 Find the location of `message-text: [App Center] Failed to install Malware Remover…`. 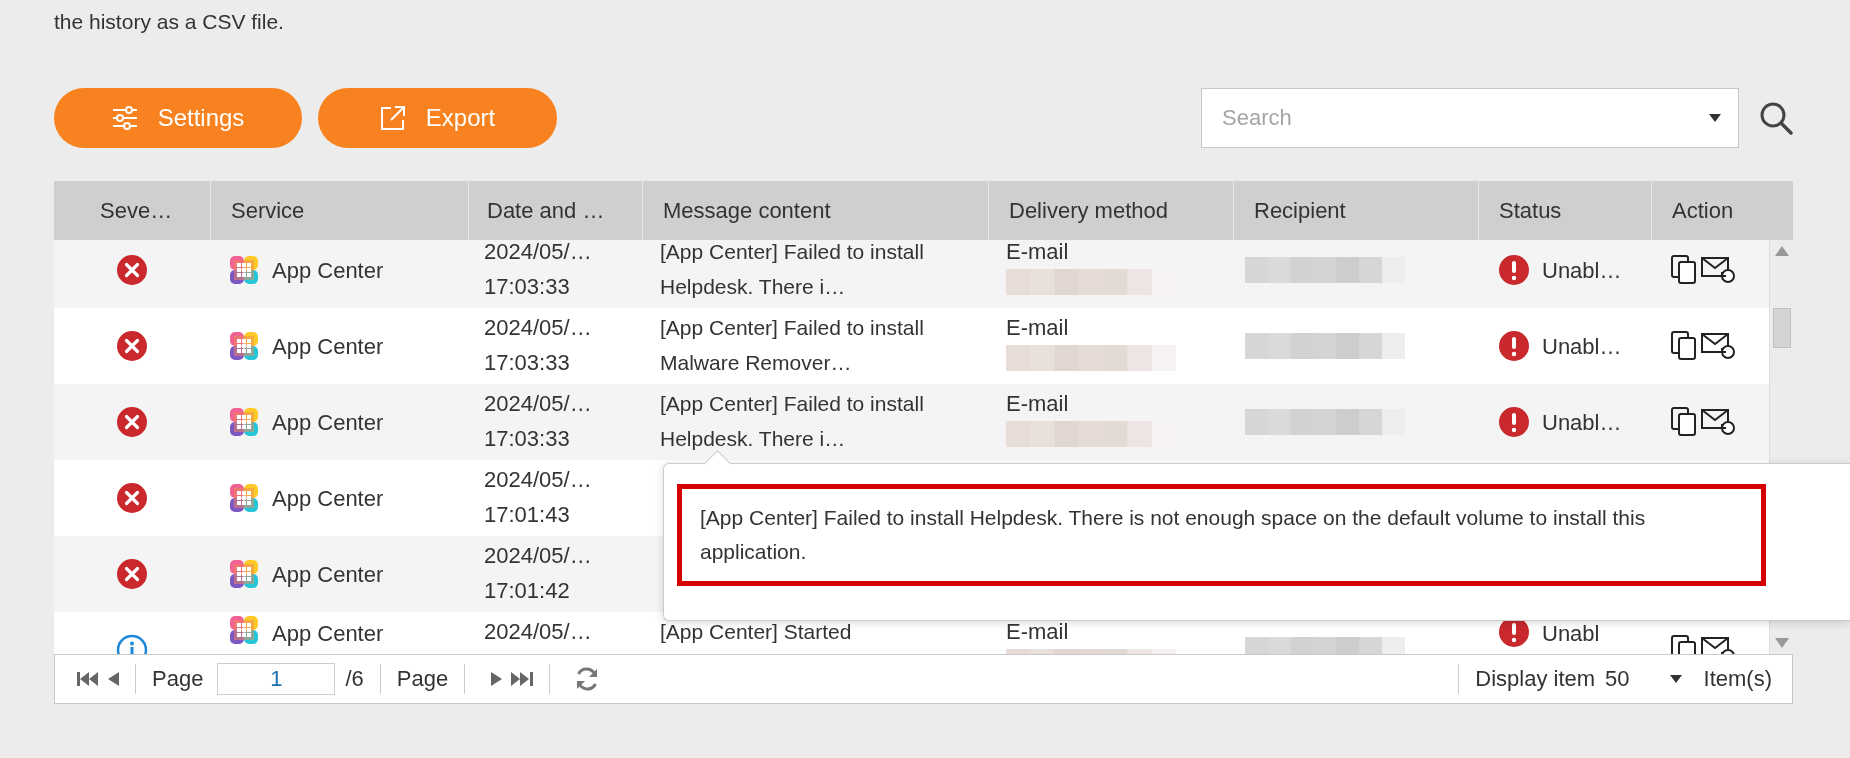

message-text: [App Center] Failed to install Malware Remover… is located at coordinates (792, 345).